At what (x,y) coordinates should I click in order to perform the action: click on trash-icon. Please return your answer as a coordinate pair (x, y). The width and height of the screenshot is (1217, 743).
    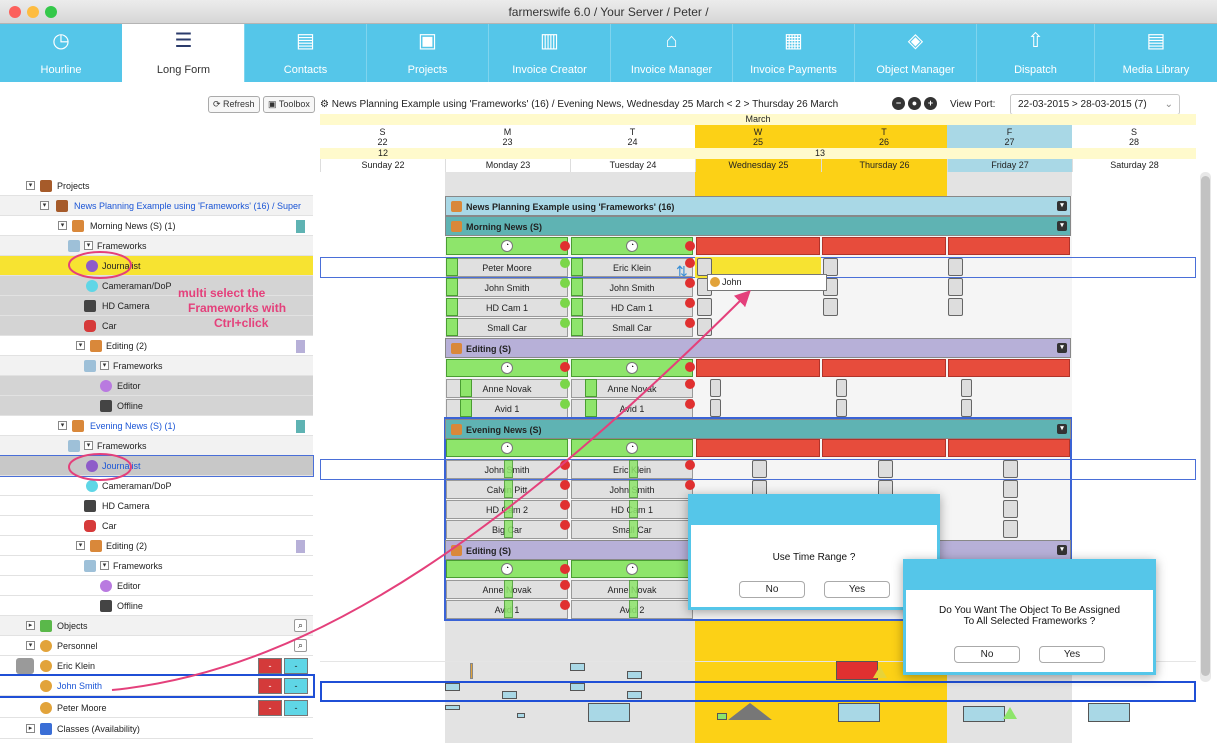
    Looking at the image, I should click on (25, 666).